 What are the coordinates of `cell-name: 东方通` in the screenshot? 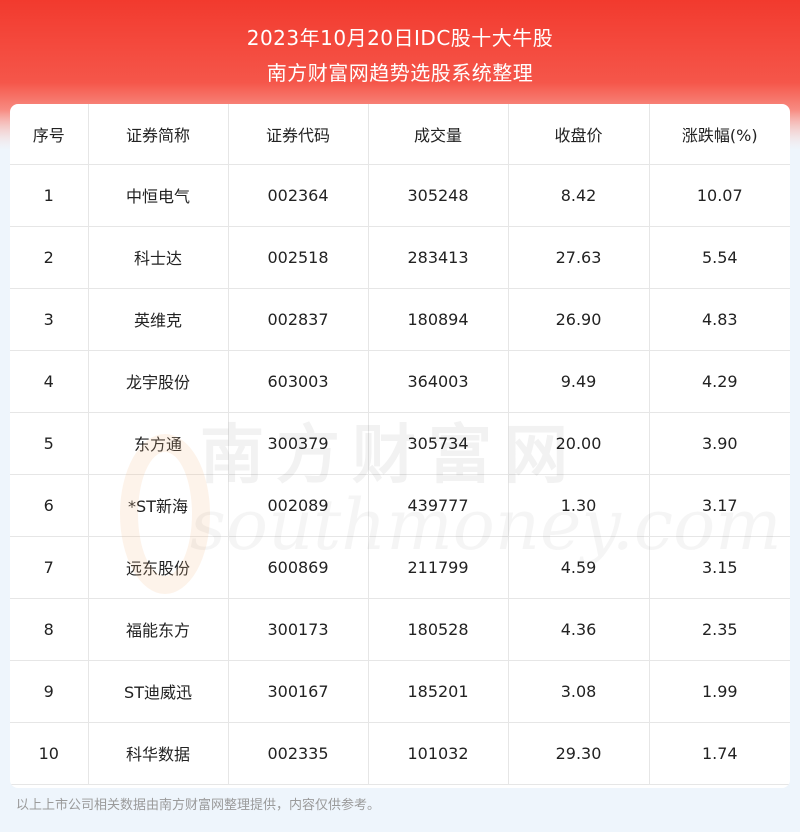 It's located at (158, 443).